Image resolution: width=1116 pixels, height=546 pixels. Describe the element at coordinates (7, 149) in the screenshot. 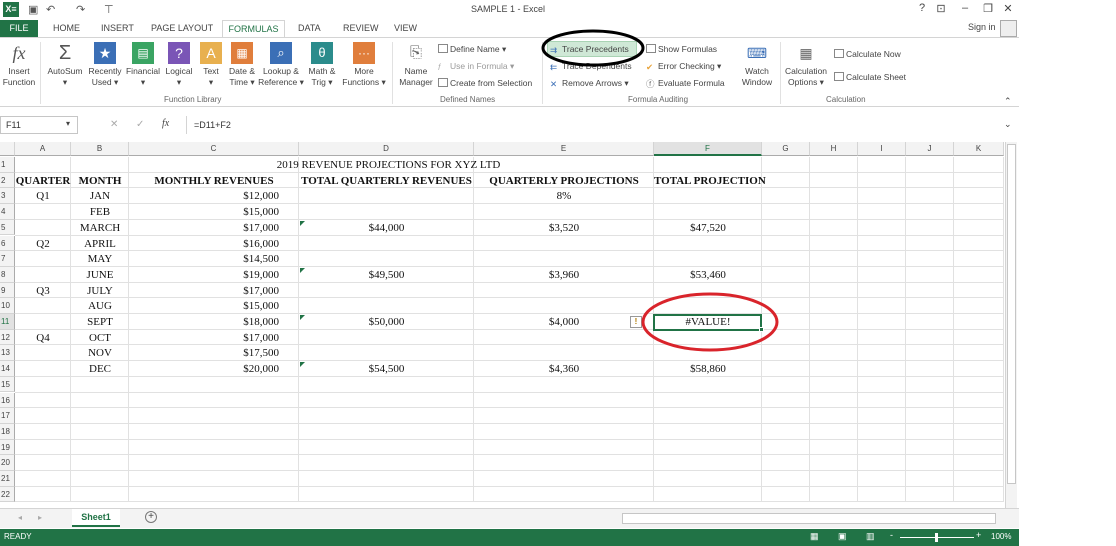

I see `select-all-corner` at that location.